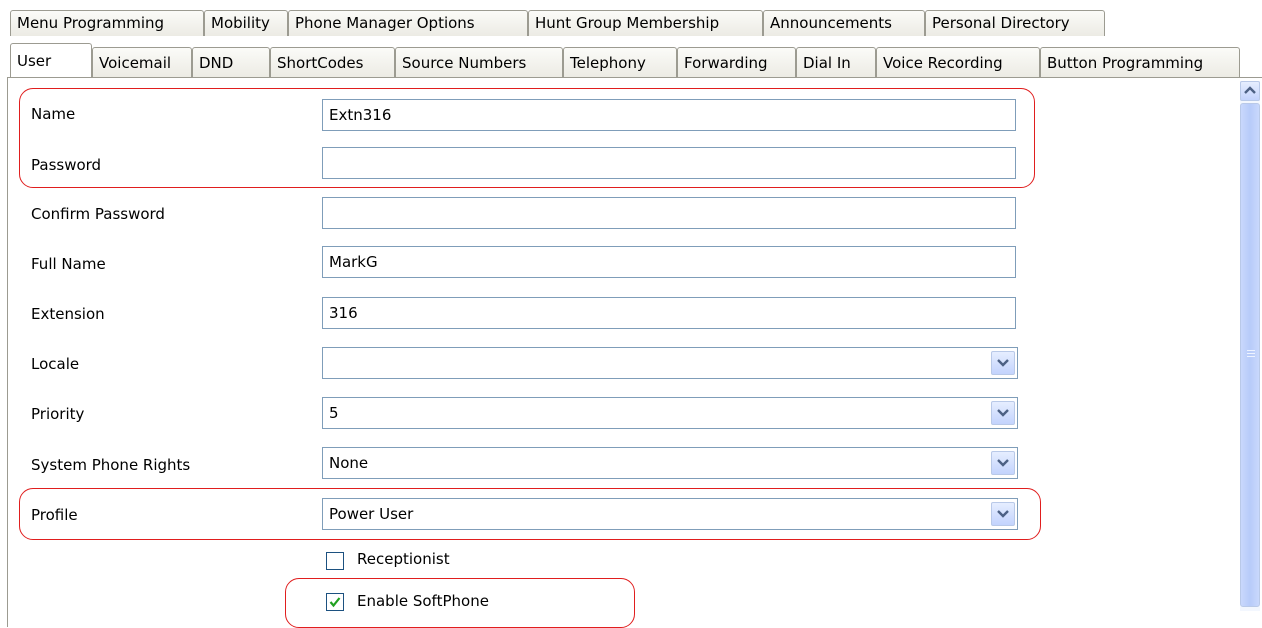 The image size is (1262, 628). What do you see at coordinates (403, 559) in the screenshot?
I see `receptionist-label: Receptionist` at bounding box center [403, 559].